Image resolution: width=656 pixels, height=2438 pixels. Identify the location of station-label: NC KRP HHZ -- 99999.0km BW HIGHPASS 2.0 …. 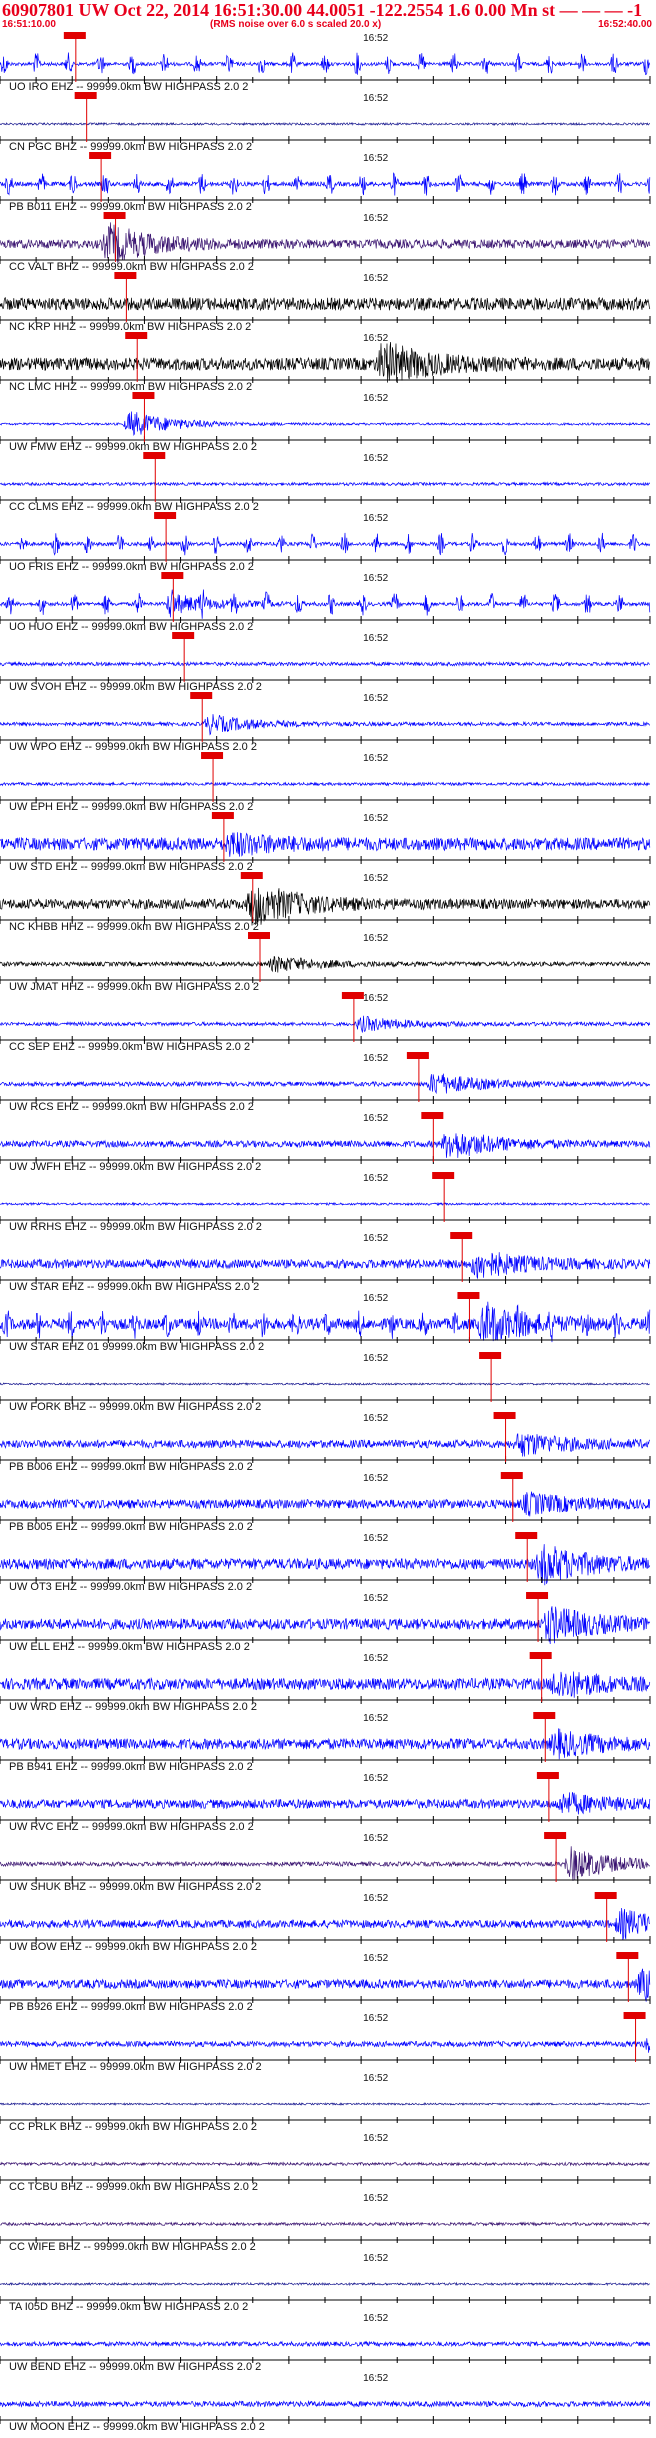
(130, 327).